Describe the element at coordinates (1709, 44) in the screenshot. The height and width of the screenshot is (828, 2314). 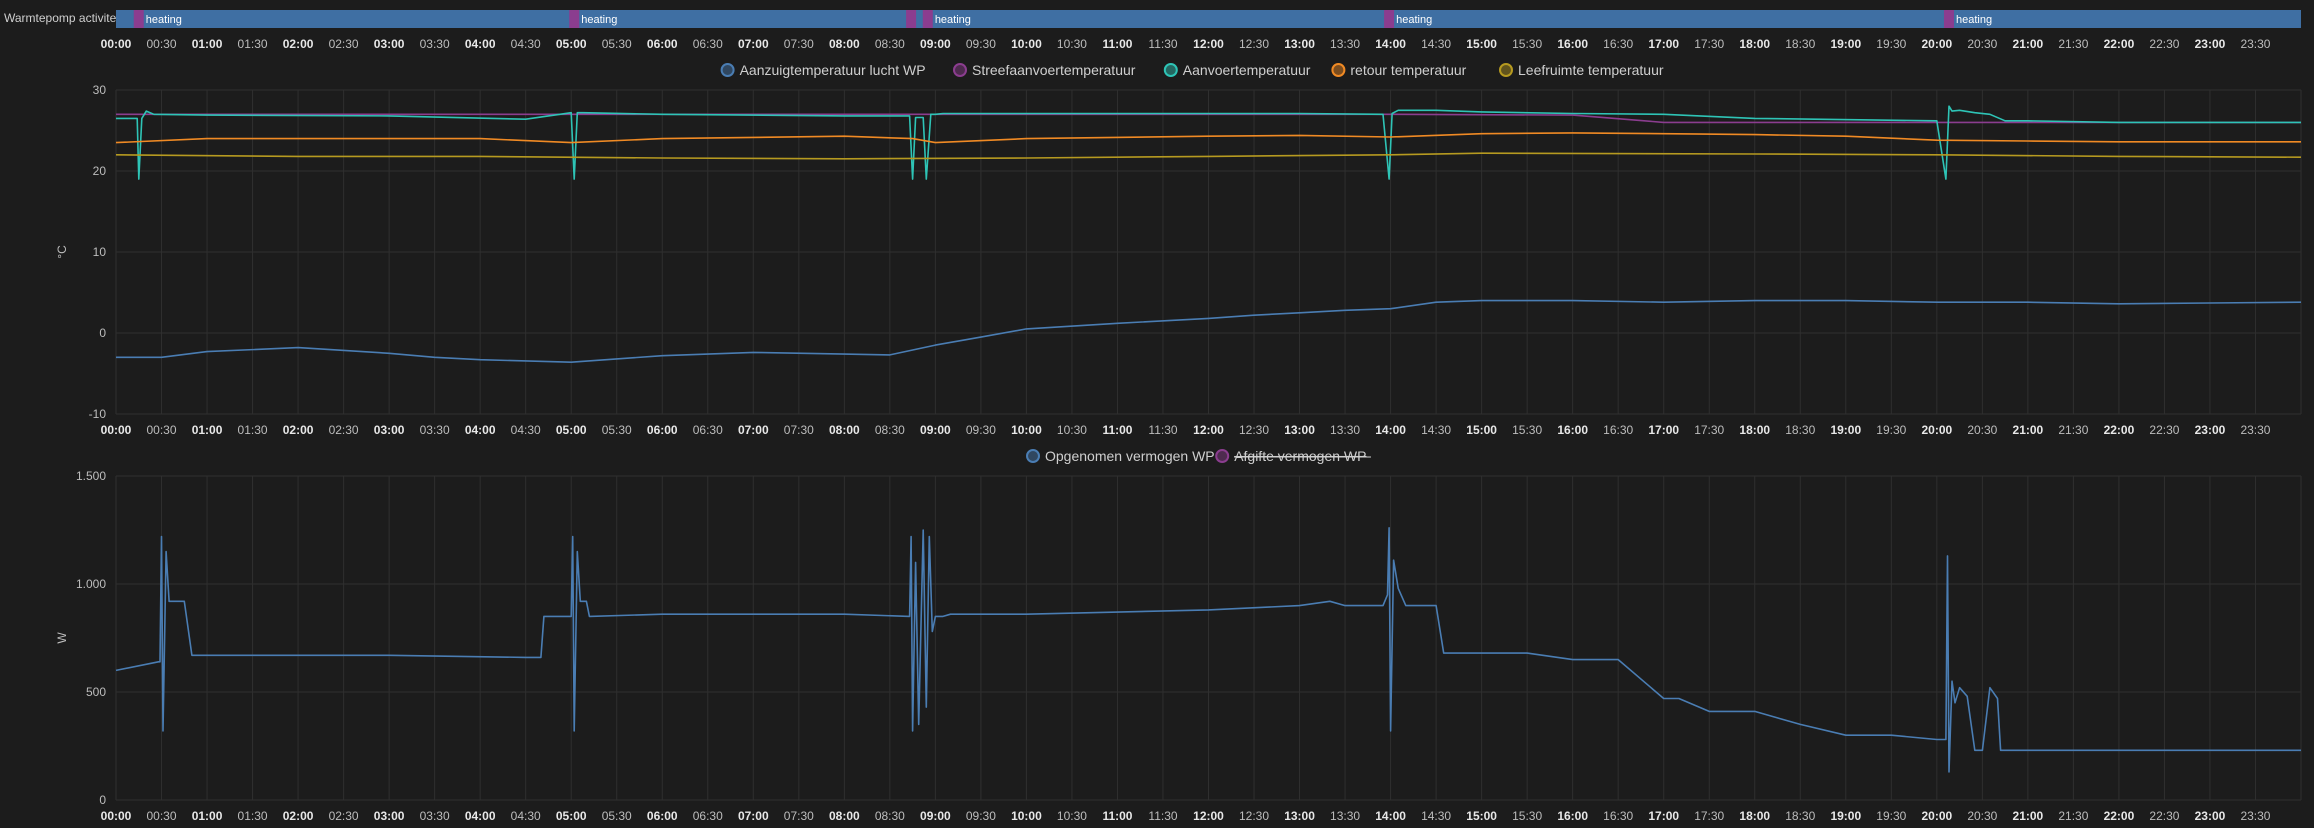
I see `timeline-time-tick: 17:30` at that location.